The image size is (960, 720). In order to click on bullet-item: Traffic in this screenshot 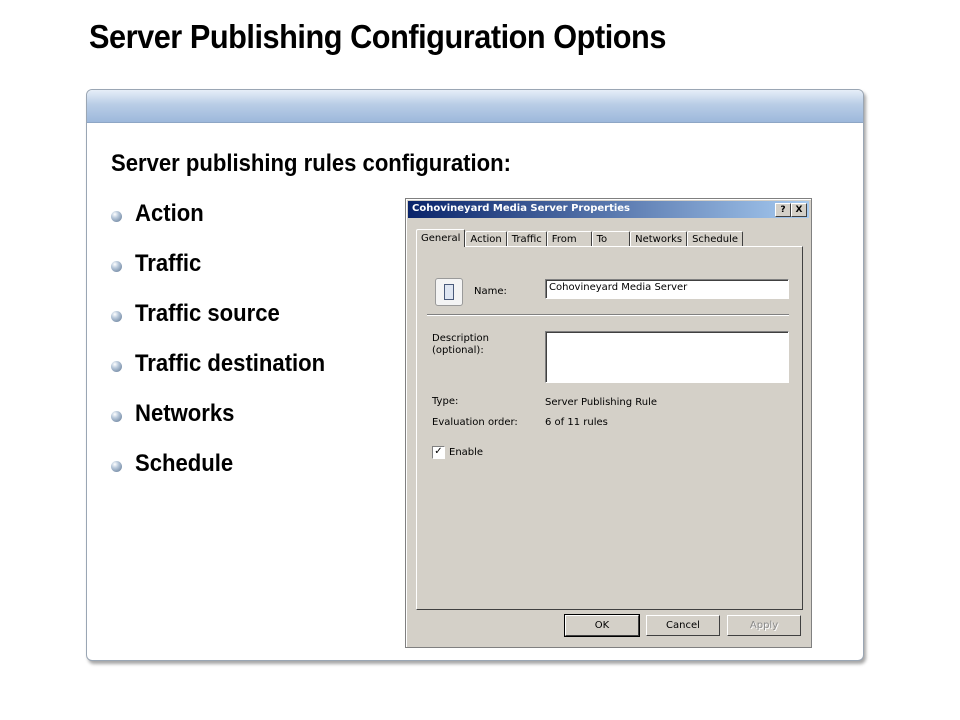, I will do `click(226, 275)`.